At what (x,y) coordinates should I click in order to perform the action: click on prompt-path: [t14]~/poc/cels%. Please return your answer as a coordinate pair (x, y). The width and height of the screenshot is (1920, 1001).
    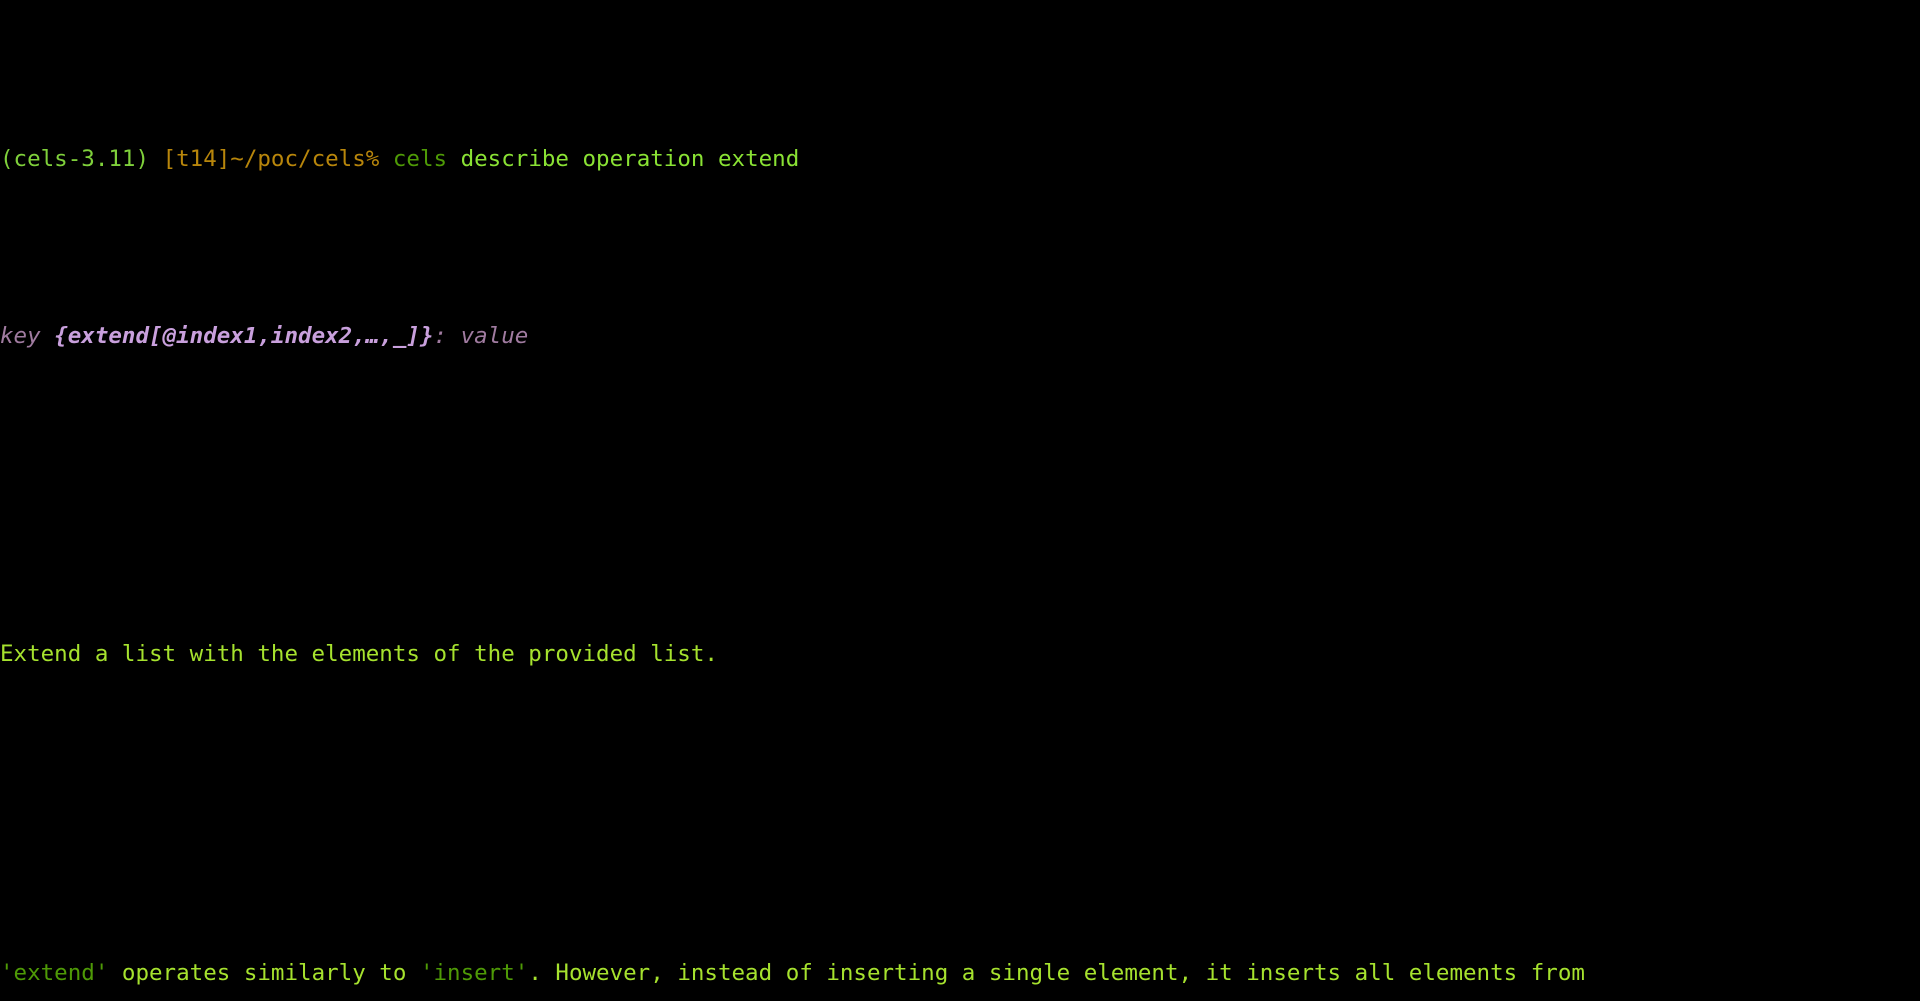
    Looking at the image, I should click on (271, 158).